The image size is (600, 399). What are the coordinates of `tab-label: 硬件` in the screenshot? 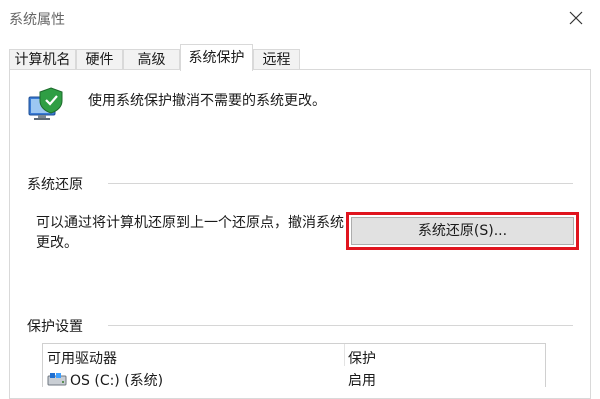 It's located at (99, 60).